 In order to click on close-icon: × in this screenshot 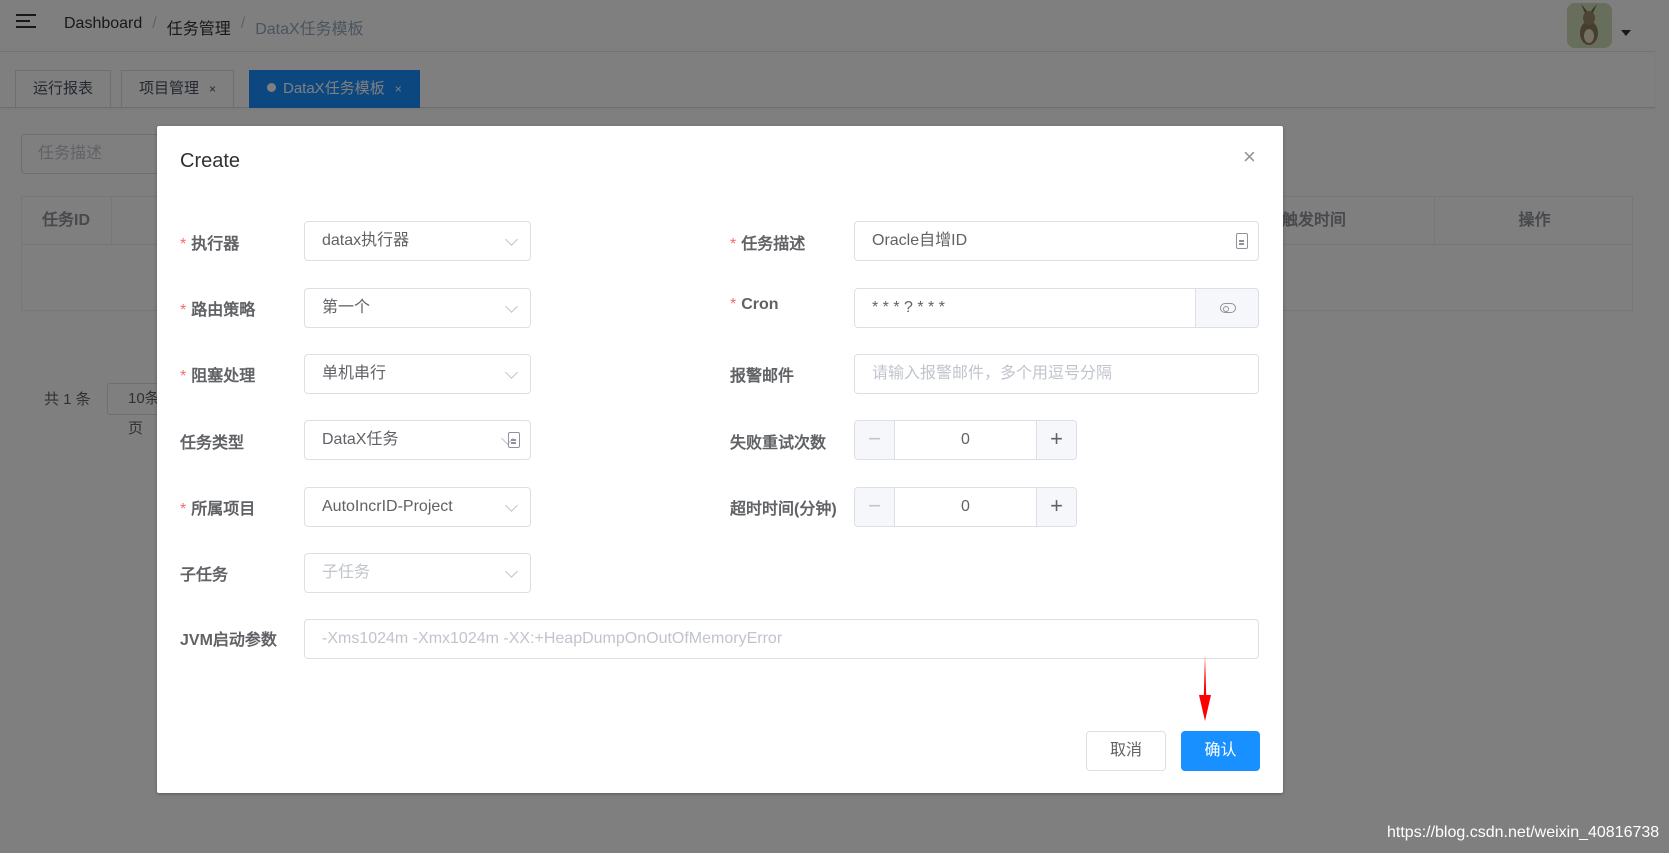, I will do `click(1249, 157)`.